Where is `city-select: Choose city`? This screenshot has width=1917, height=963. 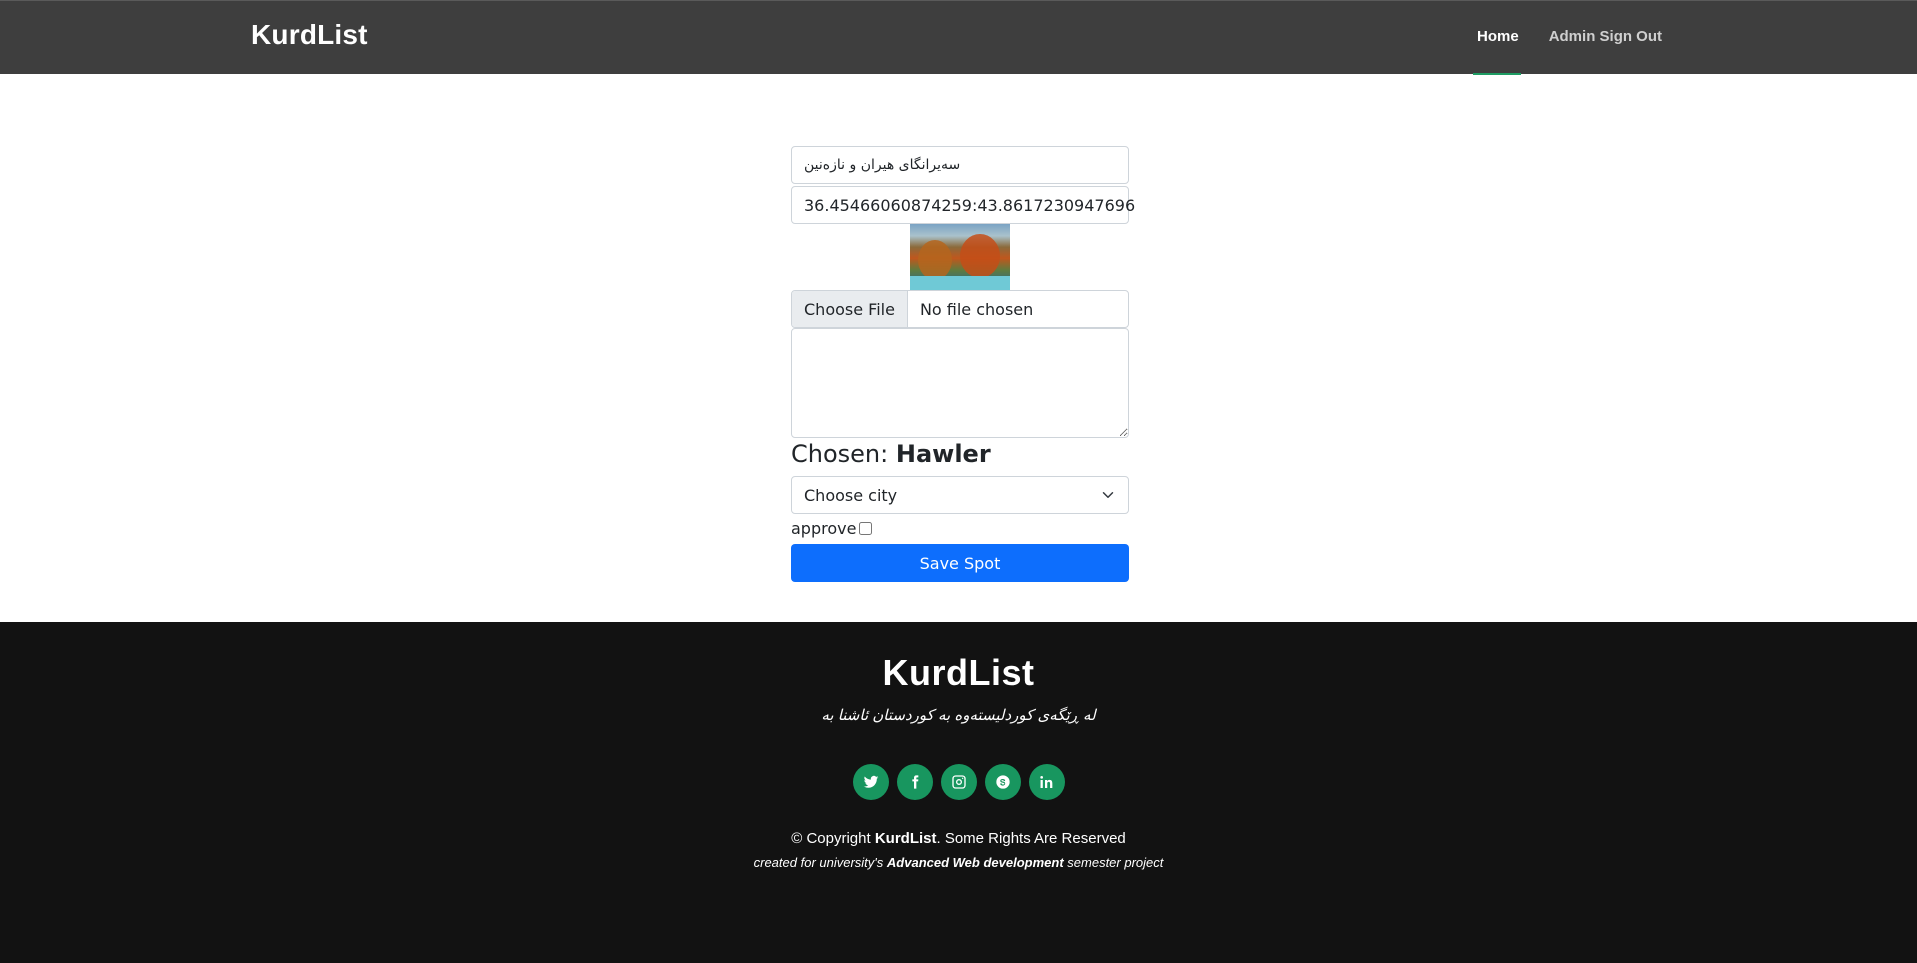
city-select: Choose city is located at coordinates (960, 495).